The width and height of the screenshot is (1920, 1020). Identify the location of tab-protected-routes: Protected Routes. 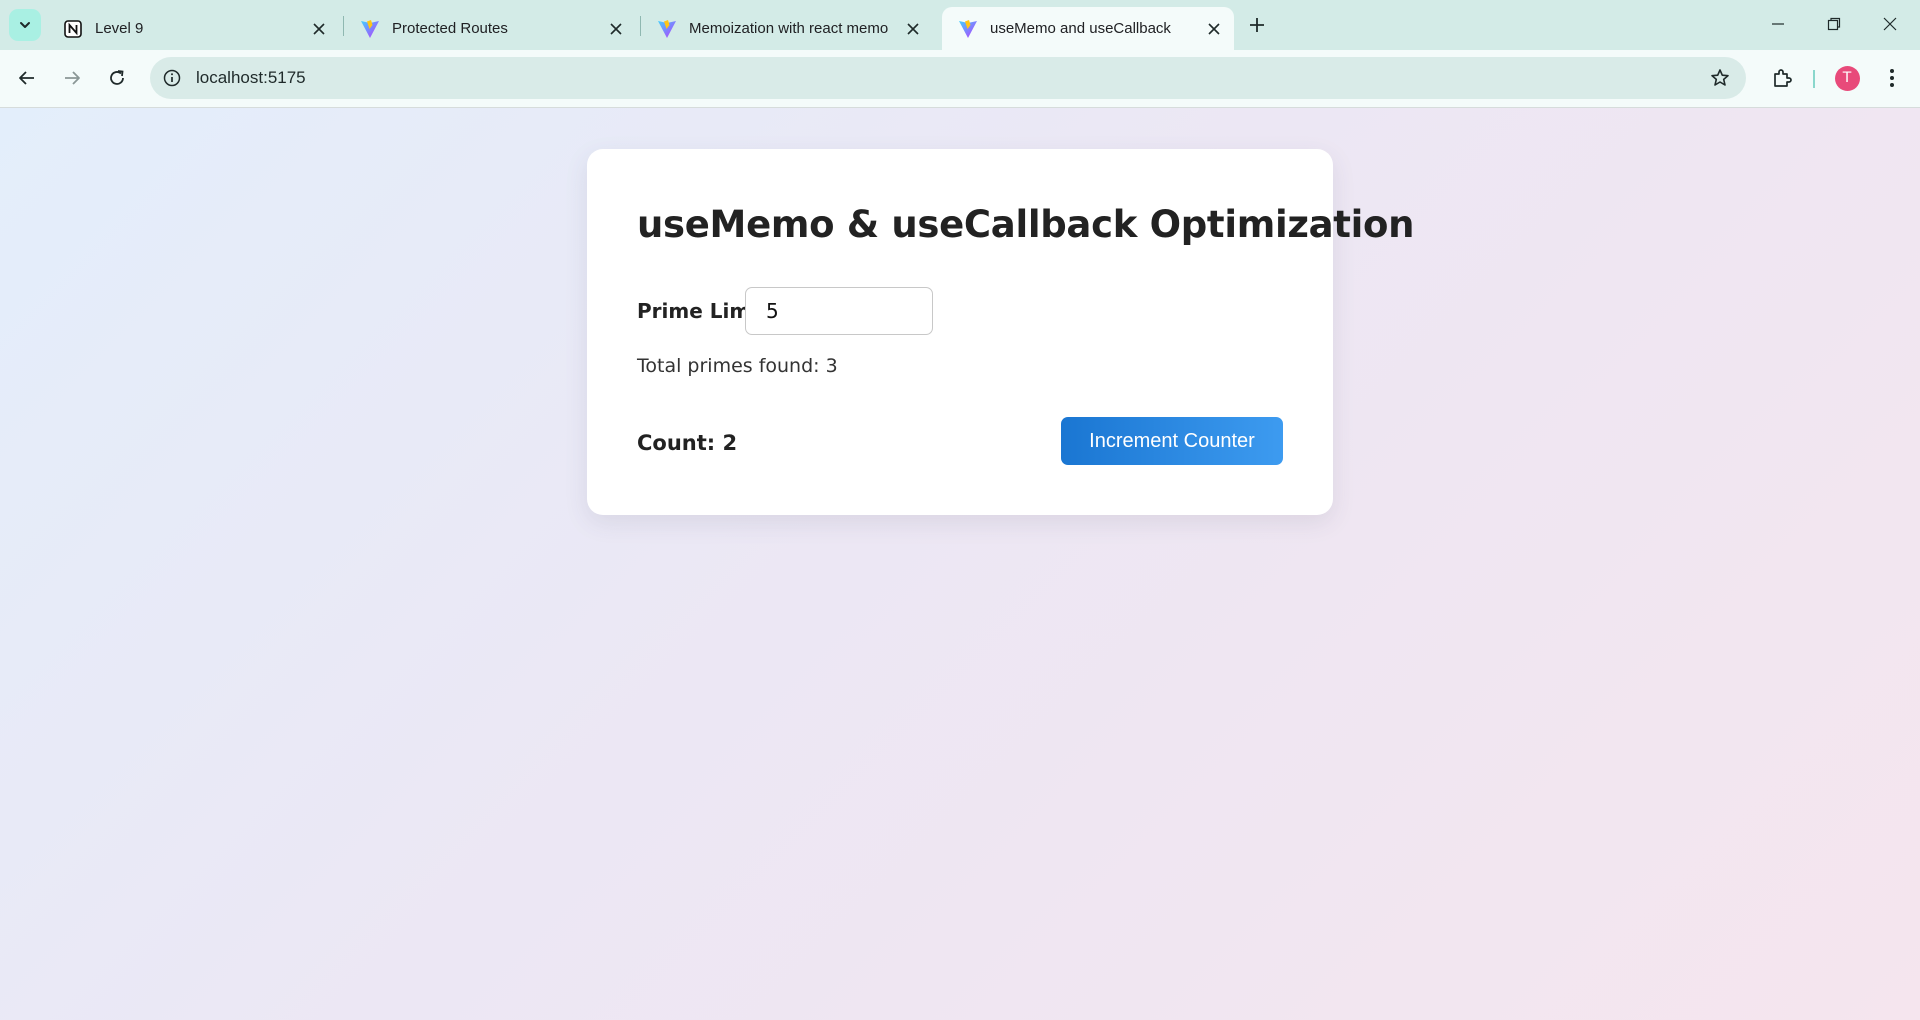
(490, 28).